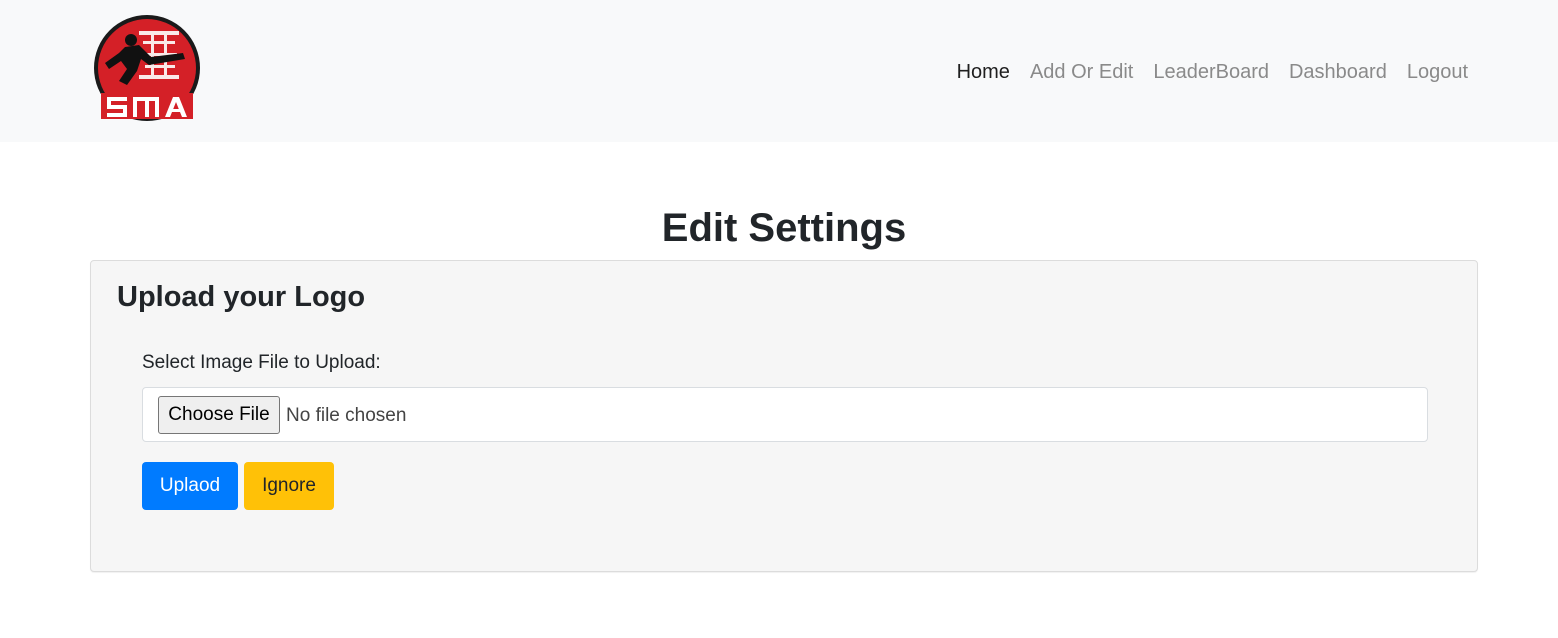 The height and width of the screenshot is (638, 1558). What do you see at coordinates (261, 362) in the screenshot?
I see `file-field-label: Select Image File to Upload:` at bounding box center [261, 362].